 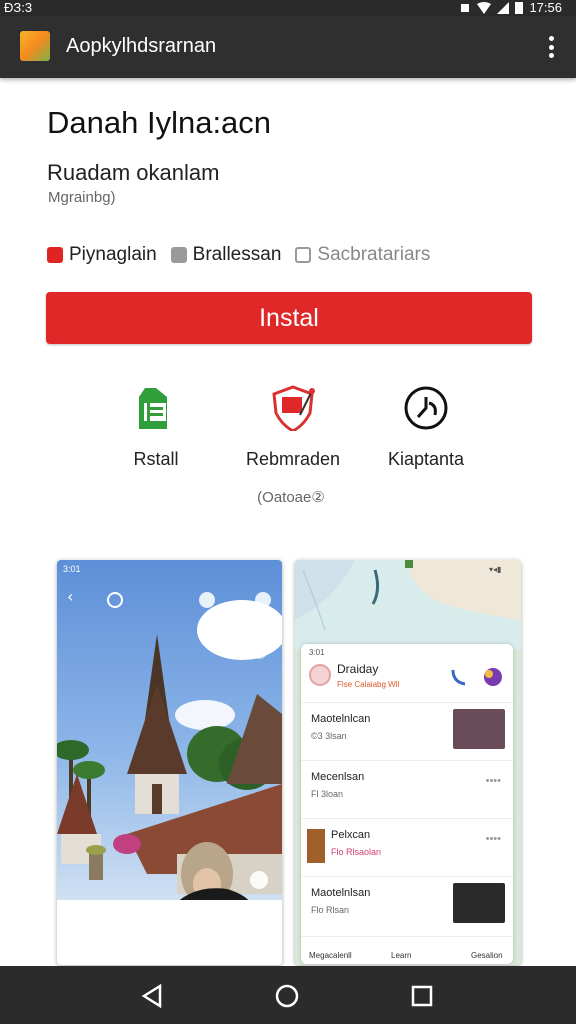 I want to click on action-rebmraden: Rebmraden, so click(x=293, y=427).